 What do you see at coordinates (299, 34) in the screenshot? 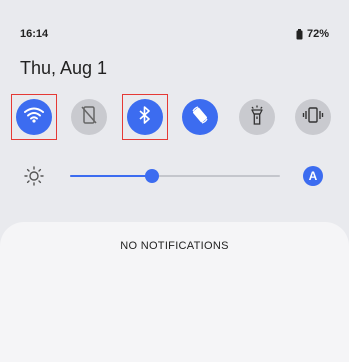
I see `battery-icon` at bounding box center [299, 34].